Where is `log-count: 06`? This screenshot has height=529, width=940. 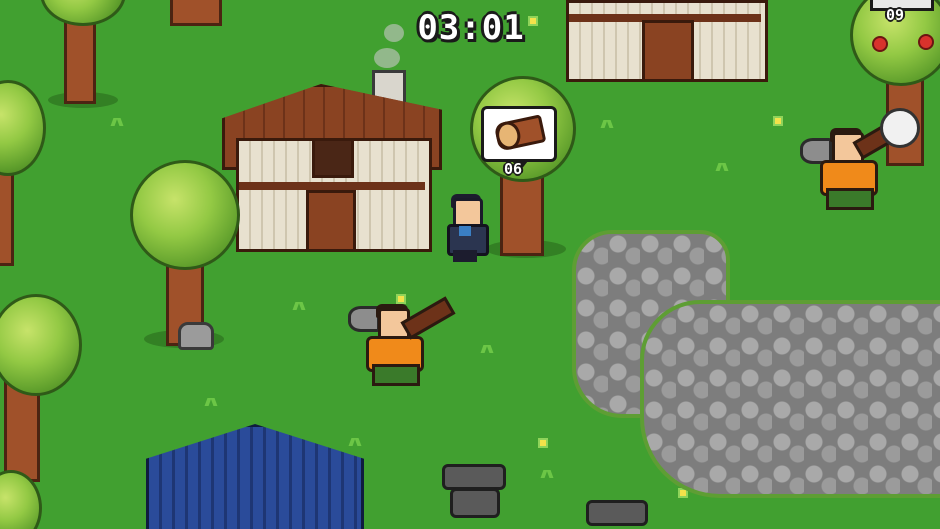 log-count: 06 is located at coordinates (513, 169).